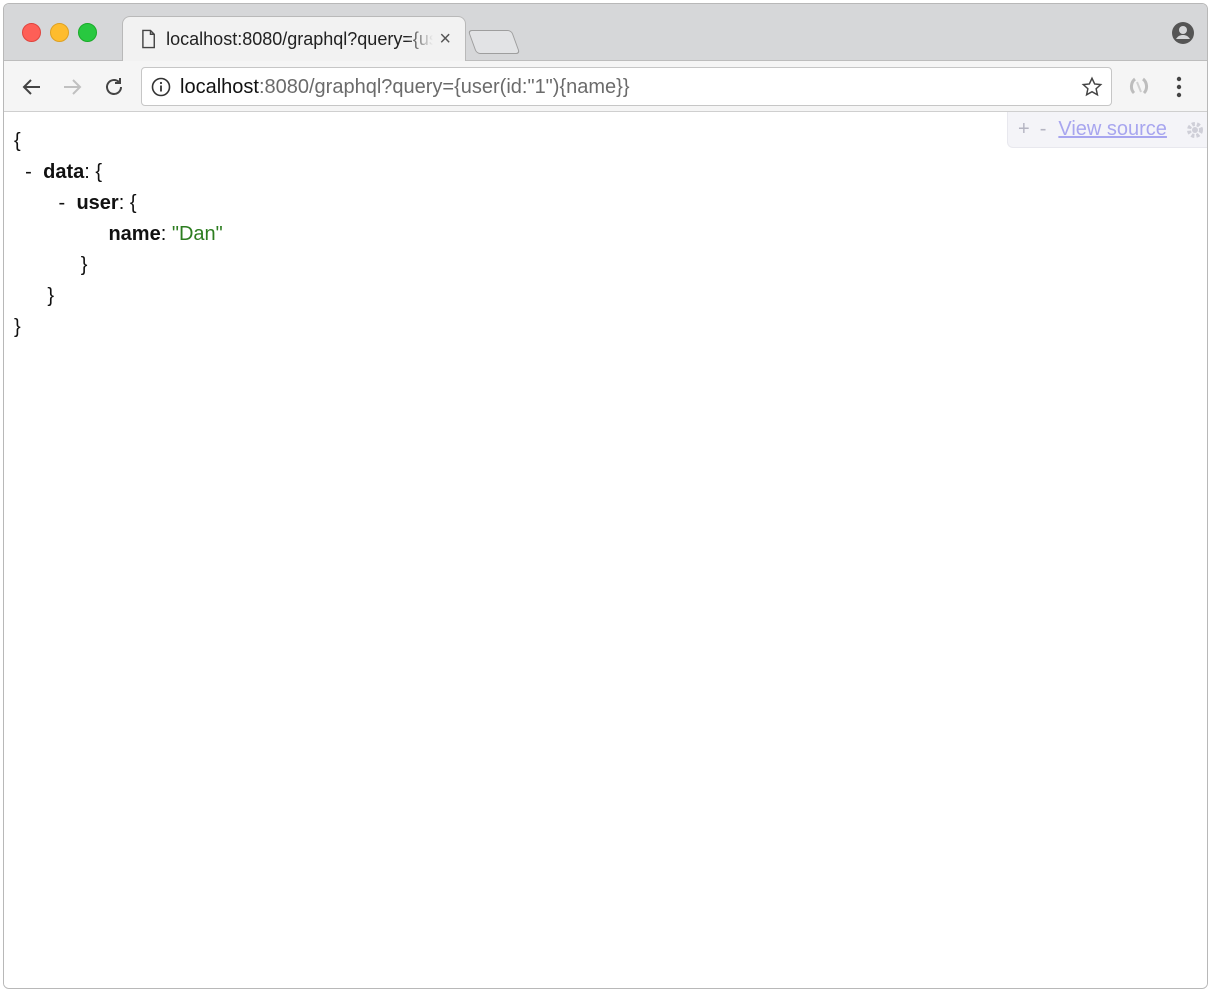  Describe the element at coordinates (1179, 87) in the screenshot. I see `menu-icon` at that location.